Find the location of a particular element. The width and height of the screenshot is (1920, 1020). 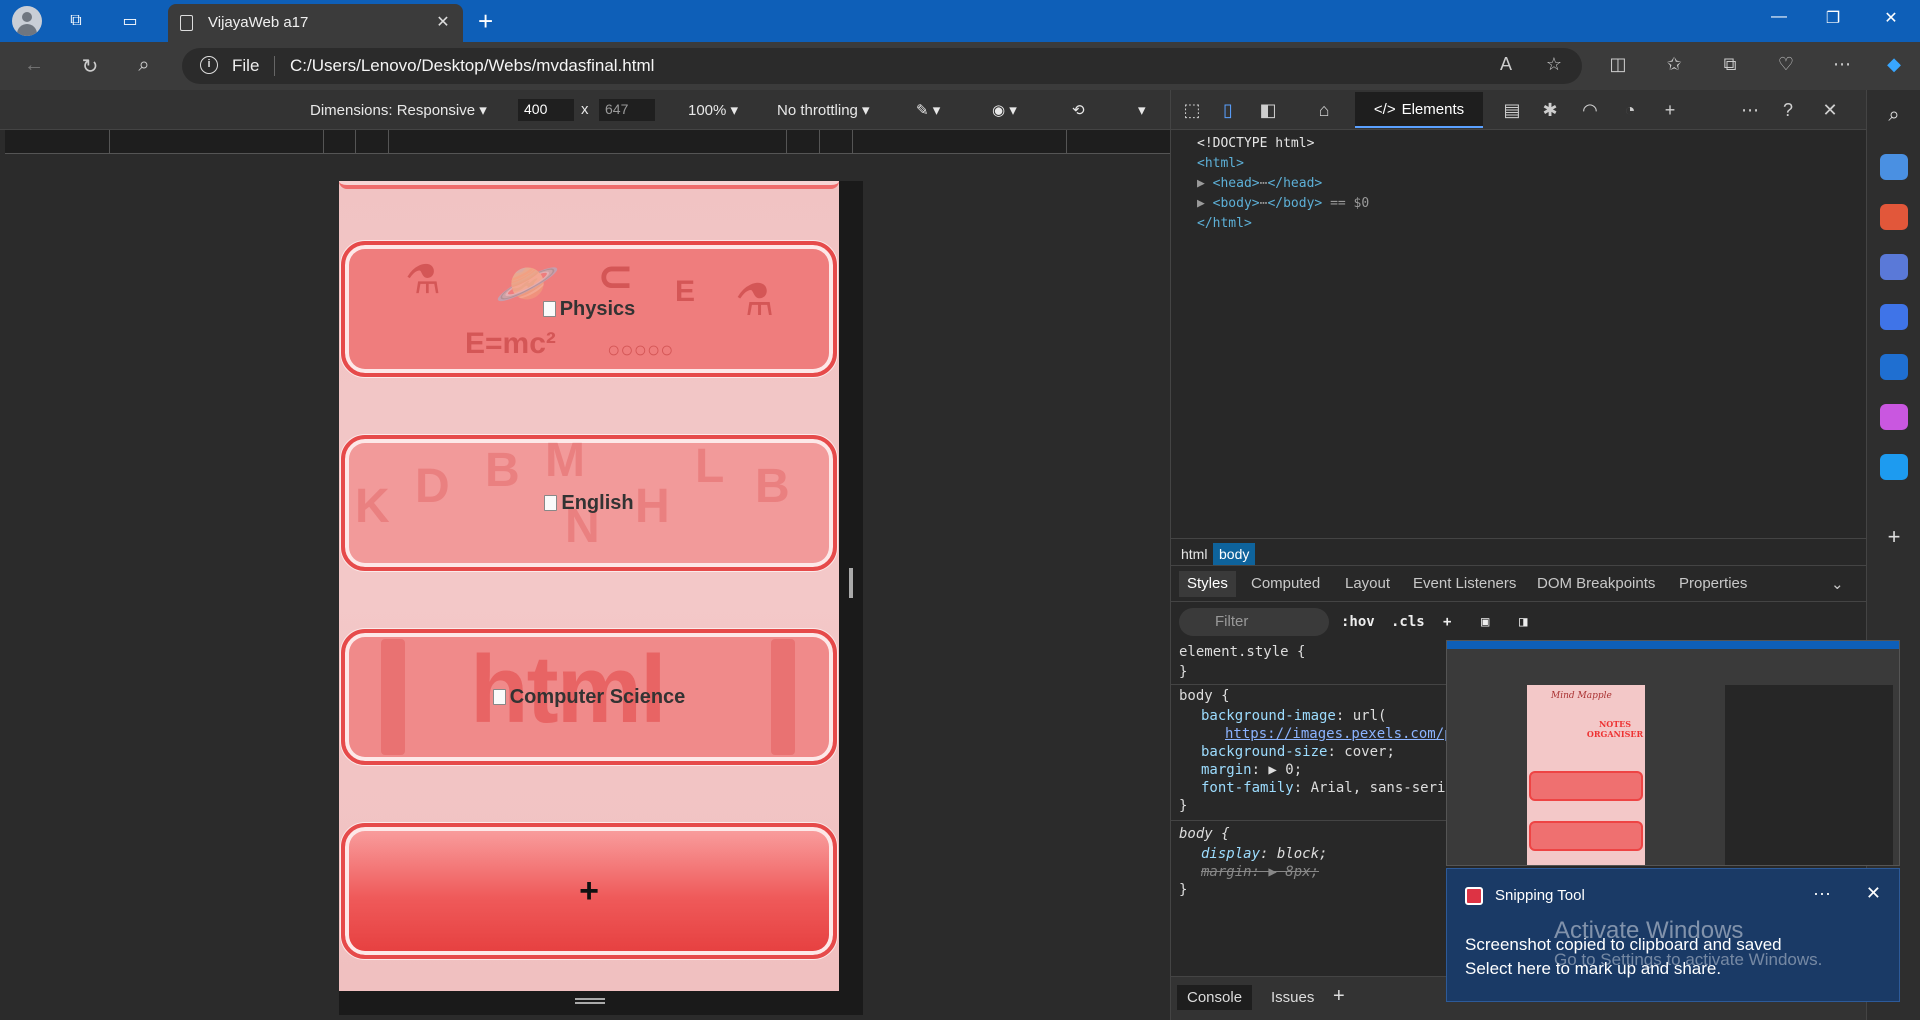

tab-layout: Layout is located at coordinates (1367, 583).